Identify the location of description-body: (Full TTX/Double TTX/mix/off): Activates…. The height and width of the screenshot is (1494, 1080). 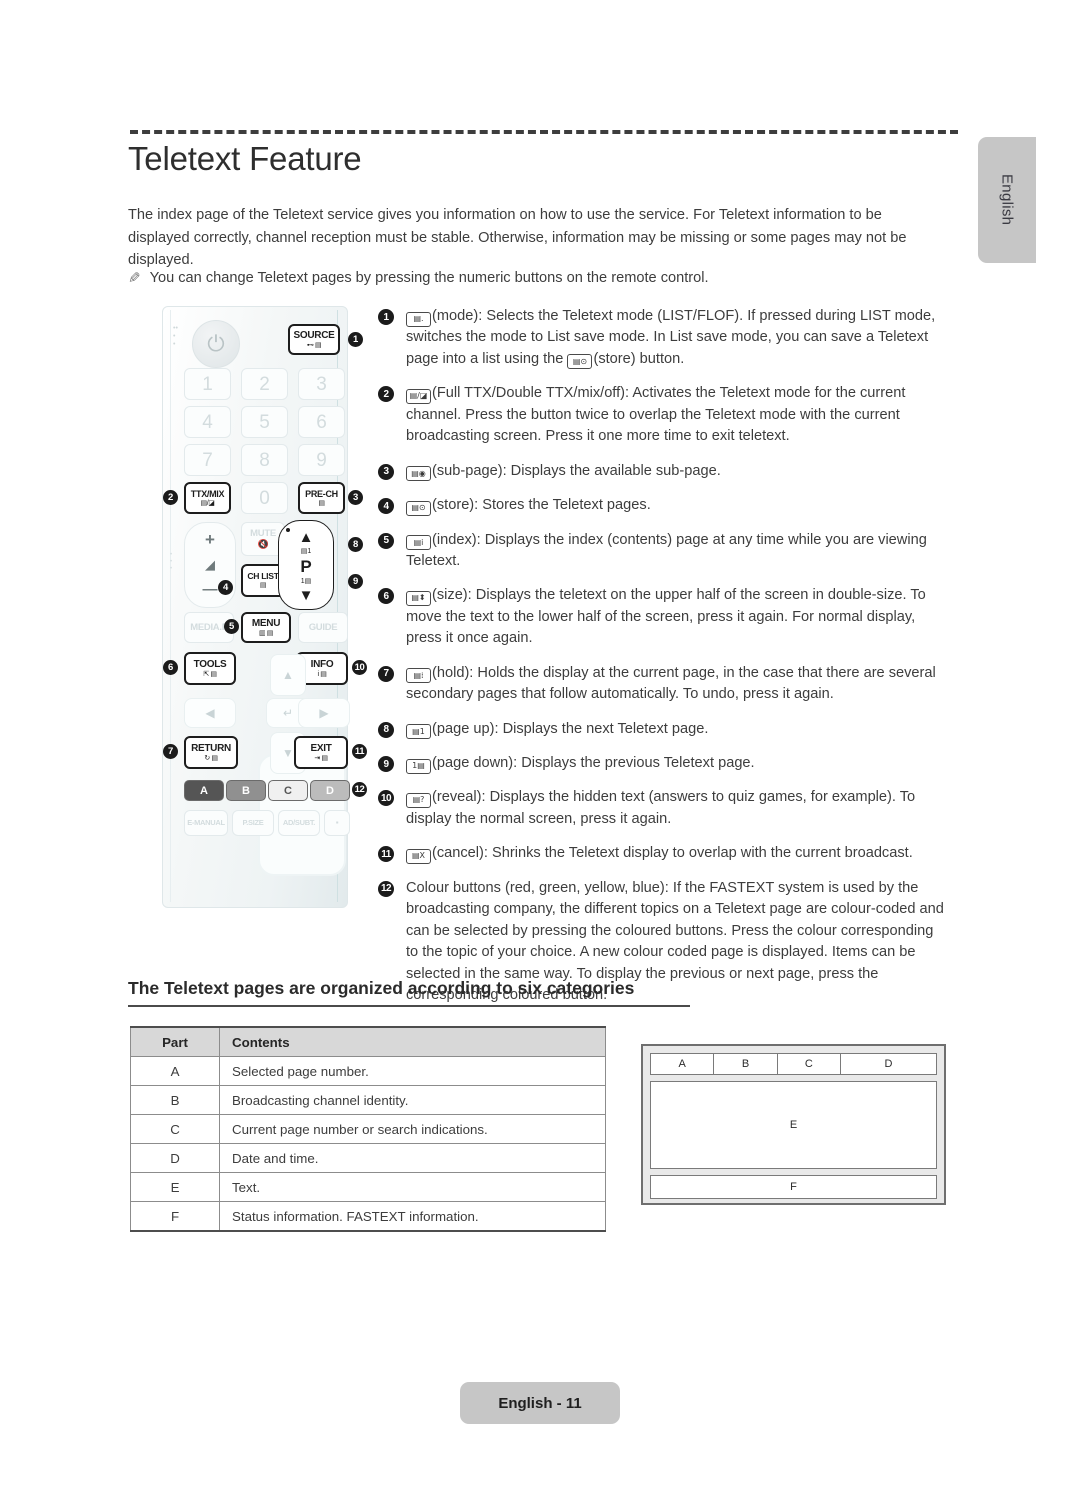
(656, 415).